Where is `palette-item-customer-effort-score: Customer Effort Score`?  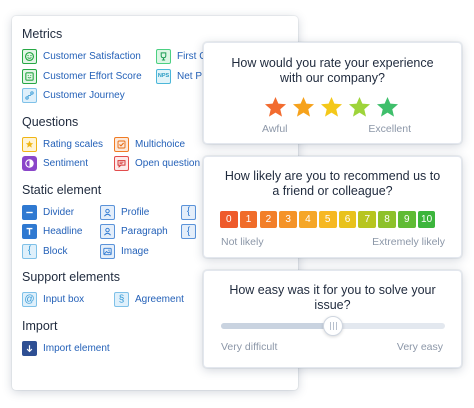
palette-item-customer-effort-score: Customer Effort Score is located at coordinates (89, 77).